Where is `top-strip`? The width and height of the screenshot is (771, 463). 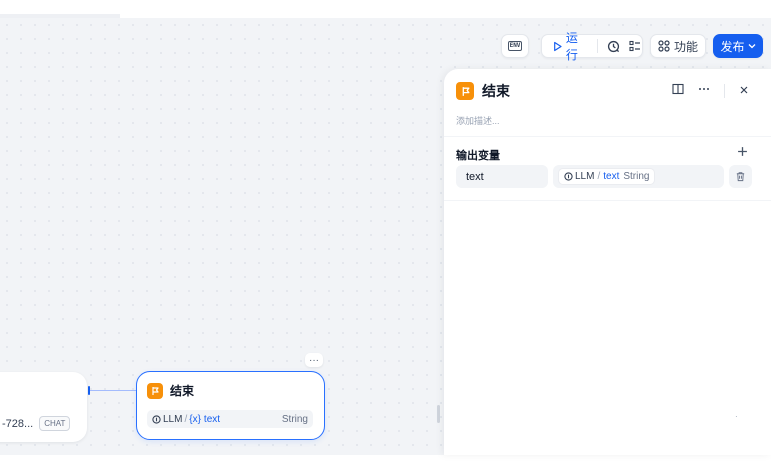 top-strip is located at coordinates (385, 9).